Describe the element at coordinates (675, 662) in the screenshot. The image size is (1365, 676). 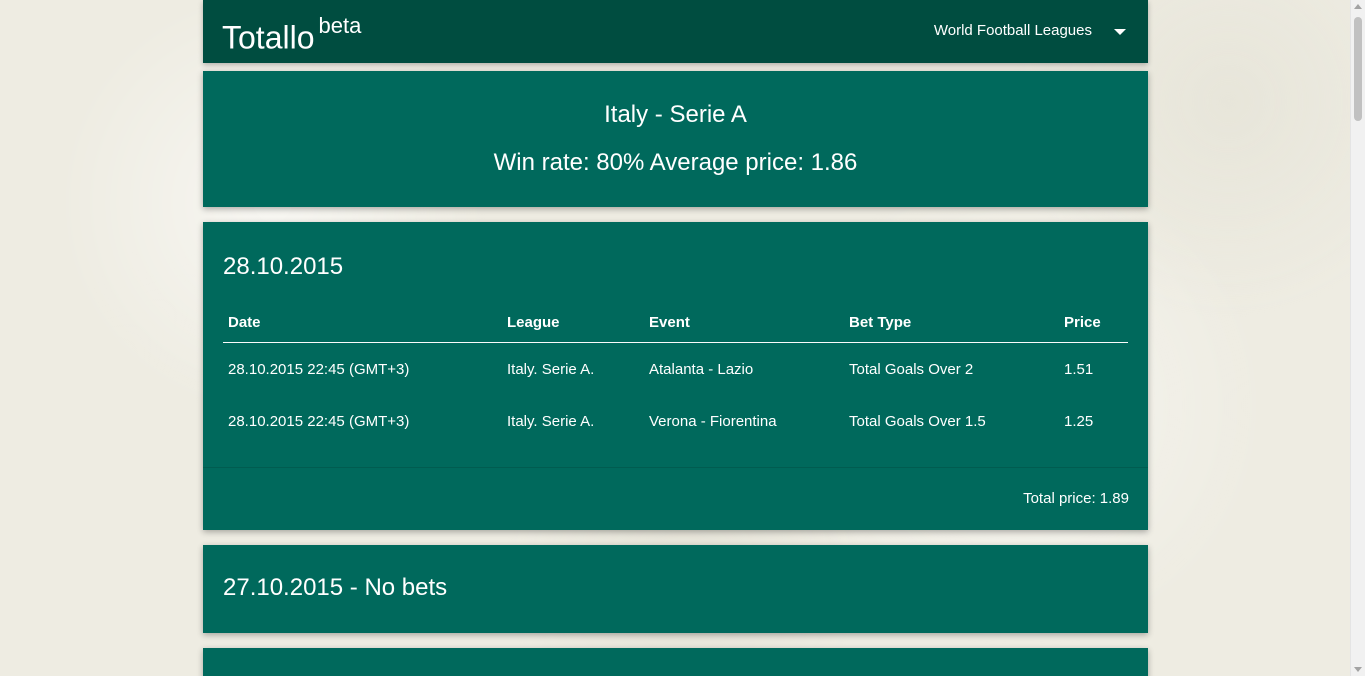
I see `day-card-partial` at that location.